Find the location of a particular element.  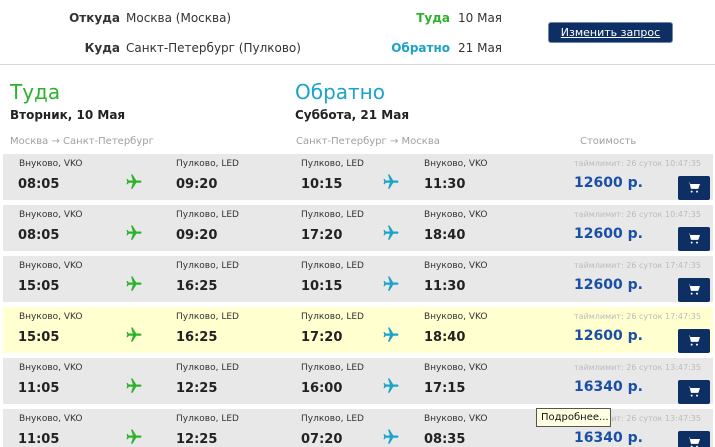

outbound-route-header: Москва → Санкт-Петербург is located at coordinates (82, 141).